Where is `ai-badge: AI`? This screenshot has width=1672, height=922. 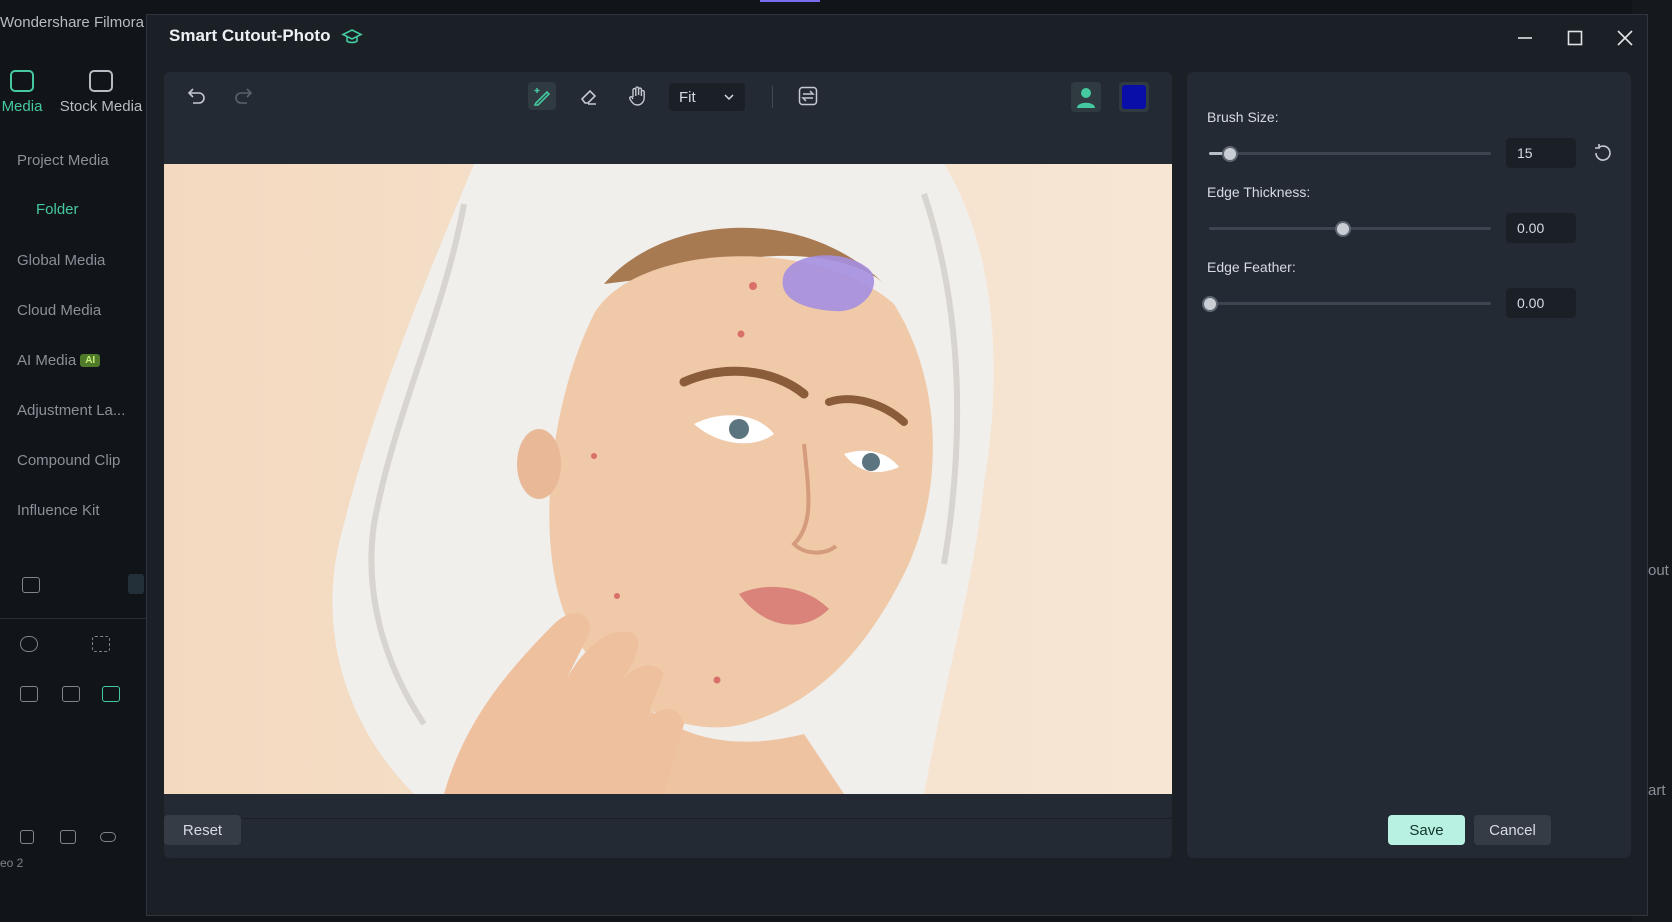 ai-badge: AI is located at coordinates (90, 360).